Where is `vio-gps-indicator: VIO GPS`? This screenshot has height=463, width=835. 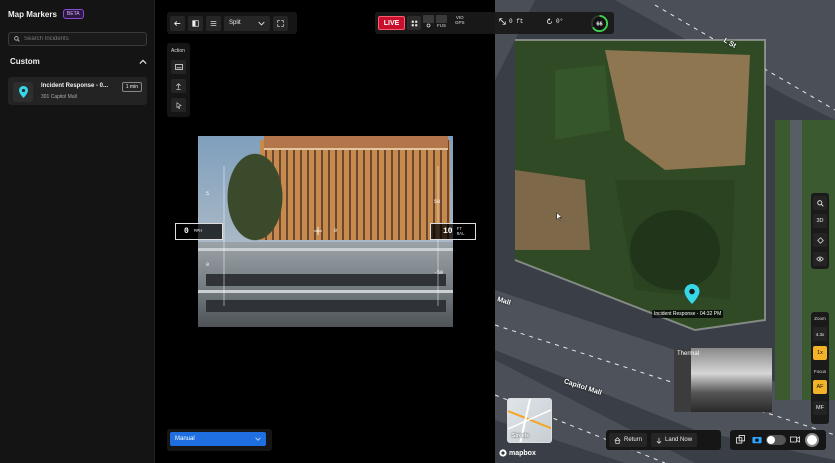
vio-gps-indicator: VIO GPS is located at coordinates (460, 20).